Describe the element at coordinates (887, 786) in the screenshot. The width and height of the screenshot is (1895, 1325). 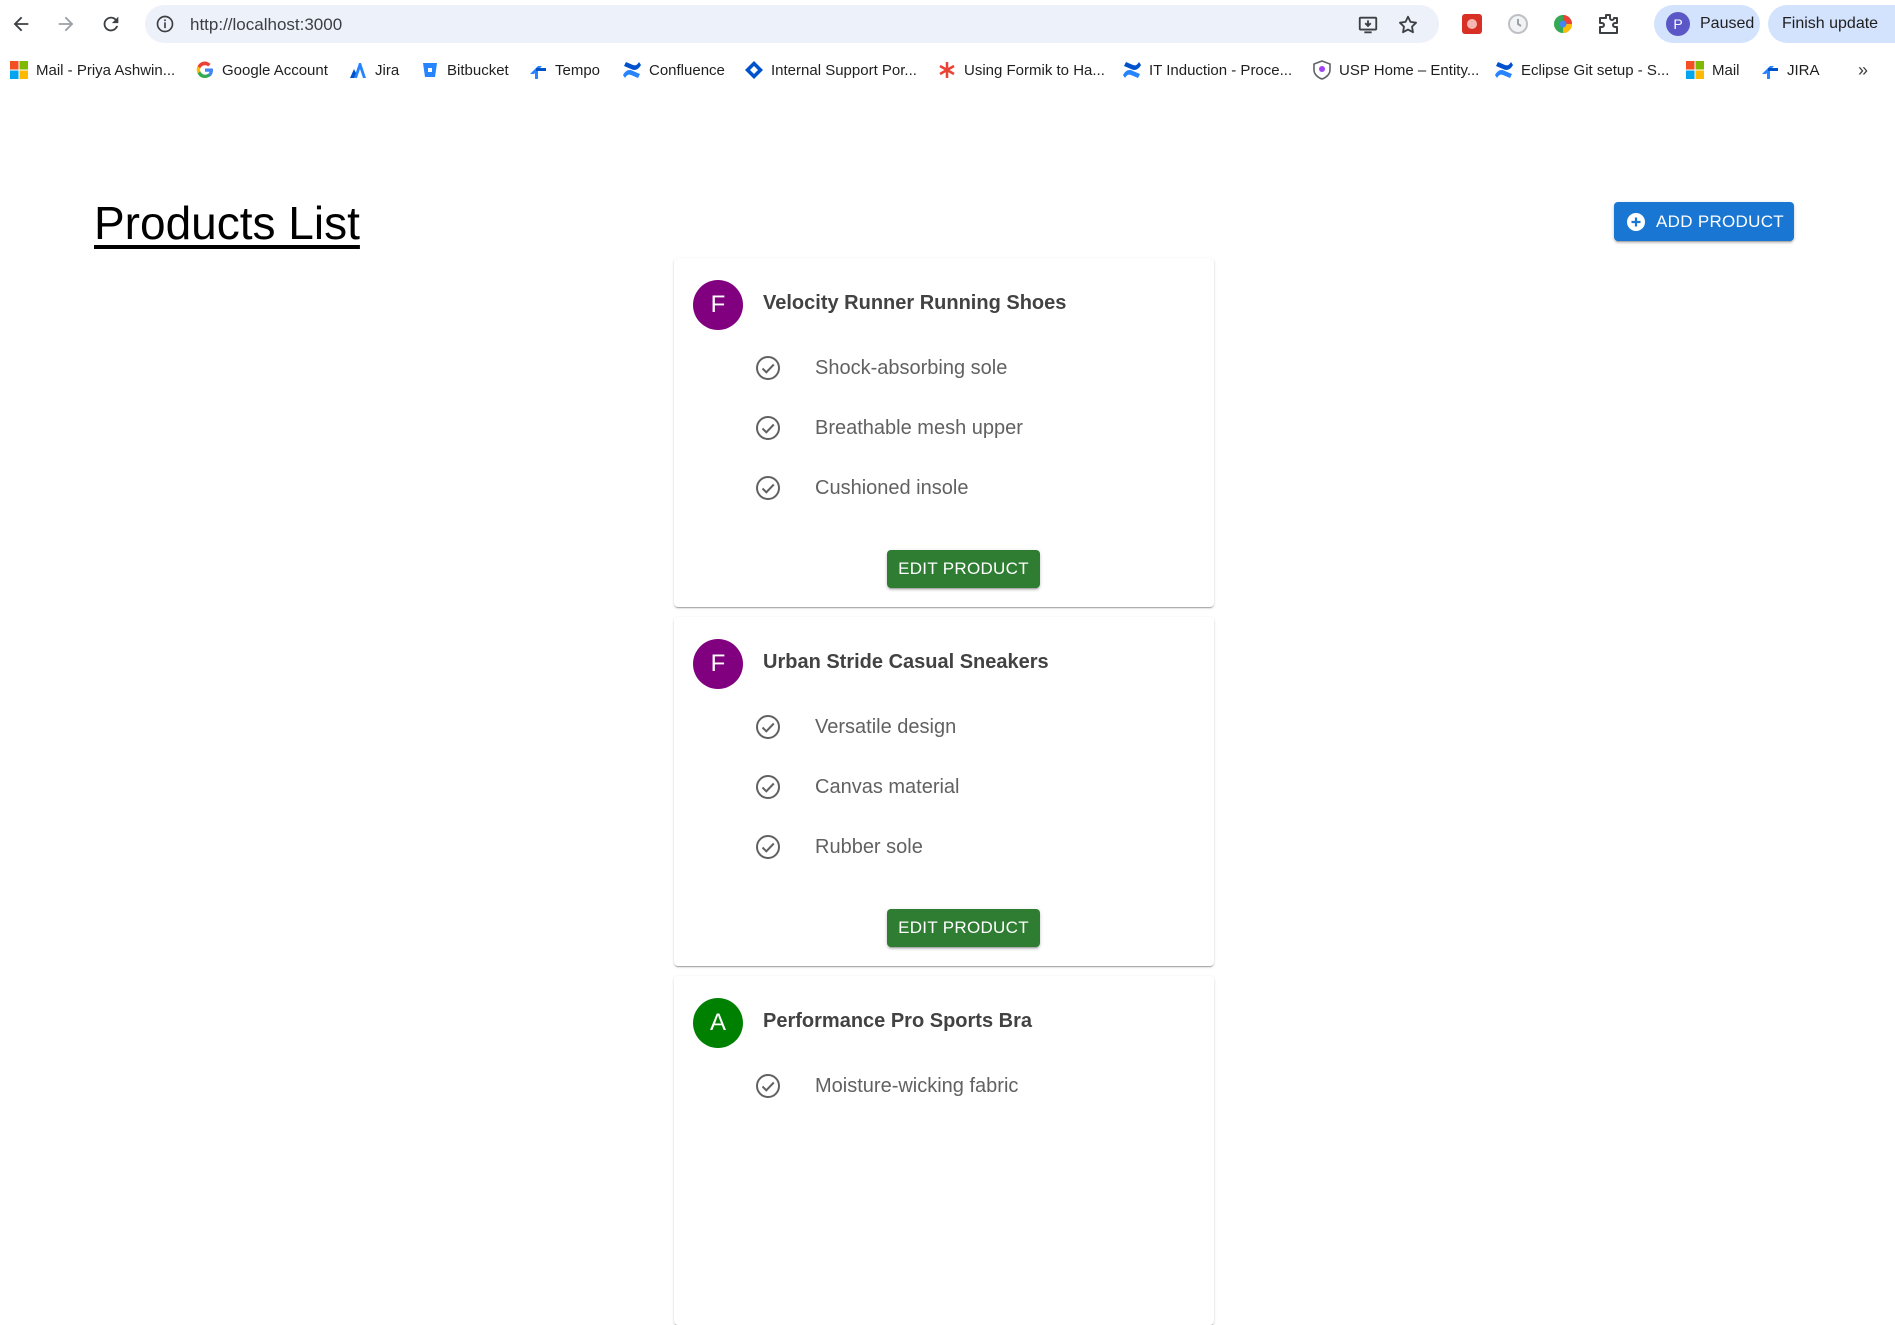
I see `feature-text: Canvas material` at that location.